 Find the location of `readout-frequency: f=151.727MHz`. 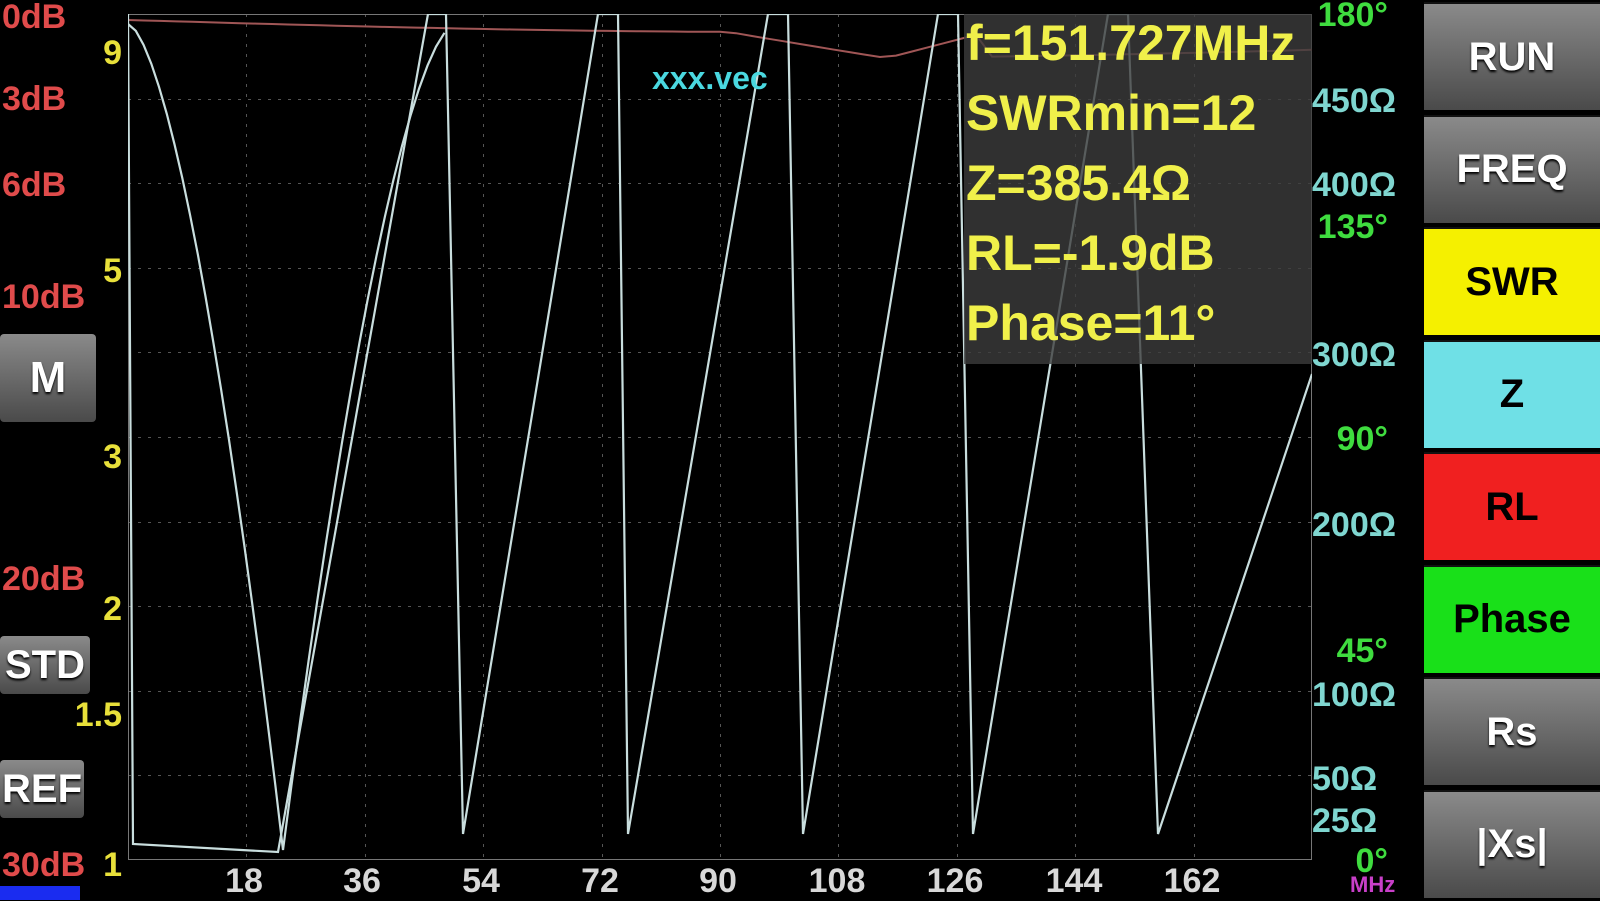

readout-frequency: f=151.727MHz is located at coordinates (1131, 43).